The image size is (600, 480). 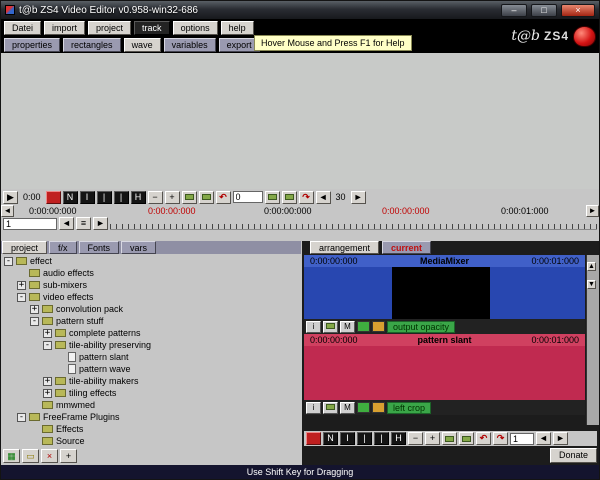 What do you see at coordinates (66, 223) in the screenshot?
I see `nav-prev-button: ◄` at bounding box center [66, 223].